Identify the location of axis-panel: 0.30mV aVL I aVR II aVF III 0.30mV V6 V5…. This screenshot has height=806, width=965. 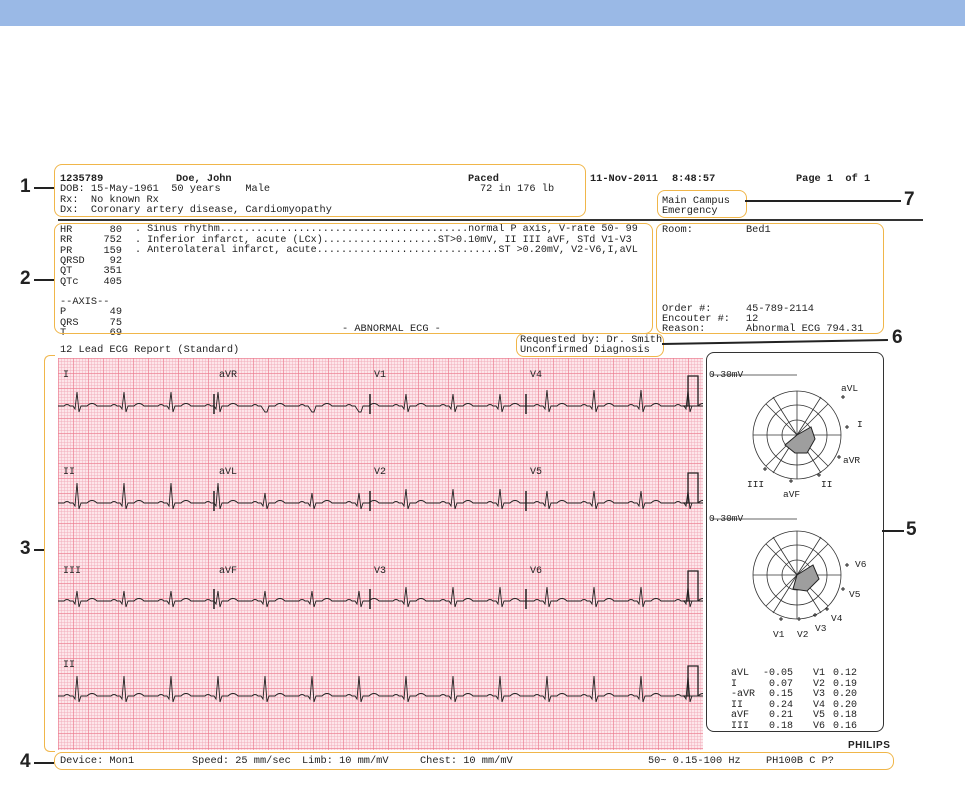
(795, 542).